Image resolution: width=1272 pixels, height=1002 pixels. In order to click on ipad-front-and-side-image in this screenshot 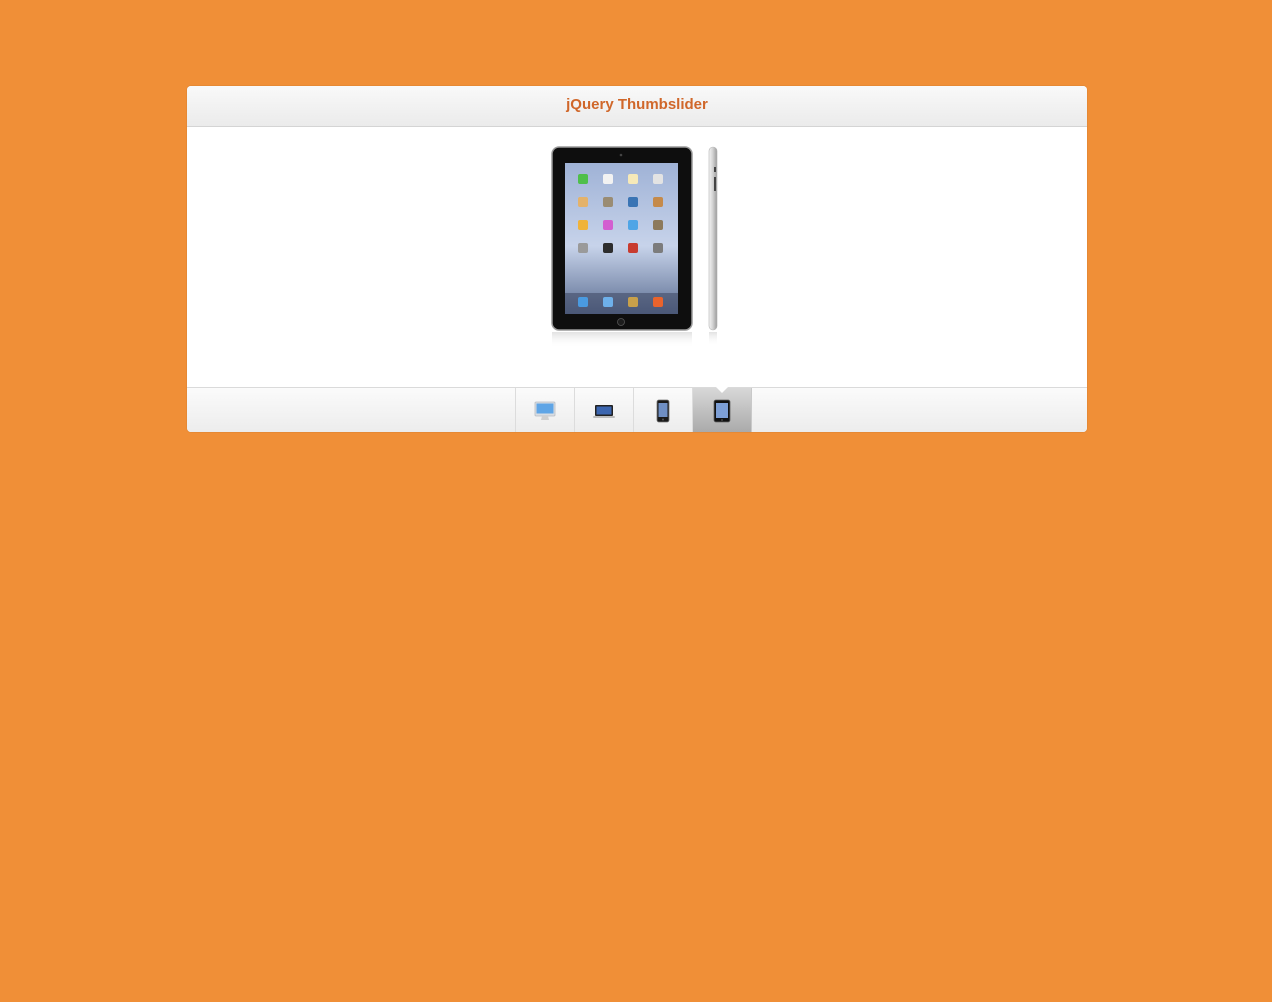, I will do `click(637, 248)`.